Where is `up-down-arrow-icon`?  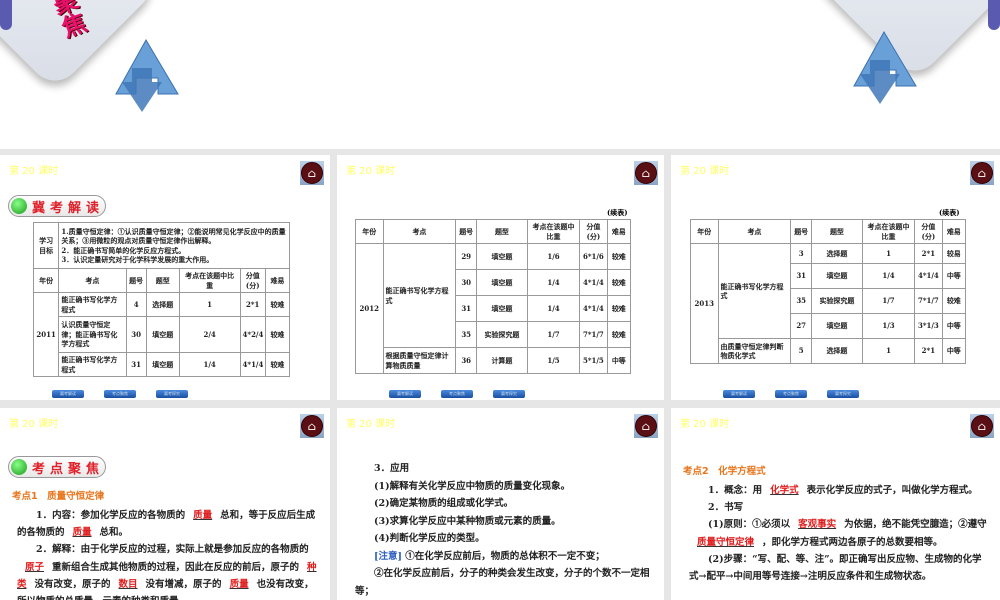
up-down-arrow-icon is located at coordinates (147, 75).